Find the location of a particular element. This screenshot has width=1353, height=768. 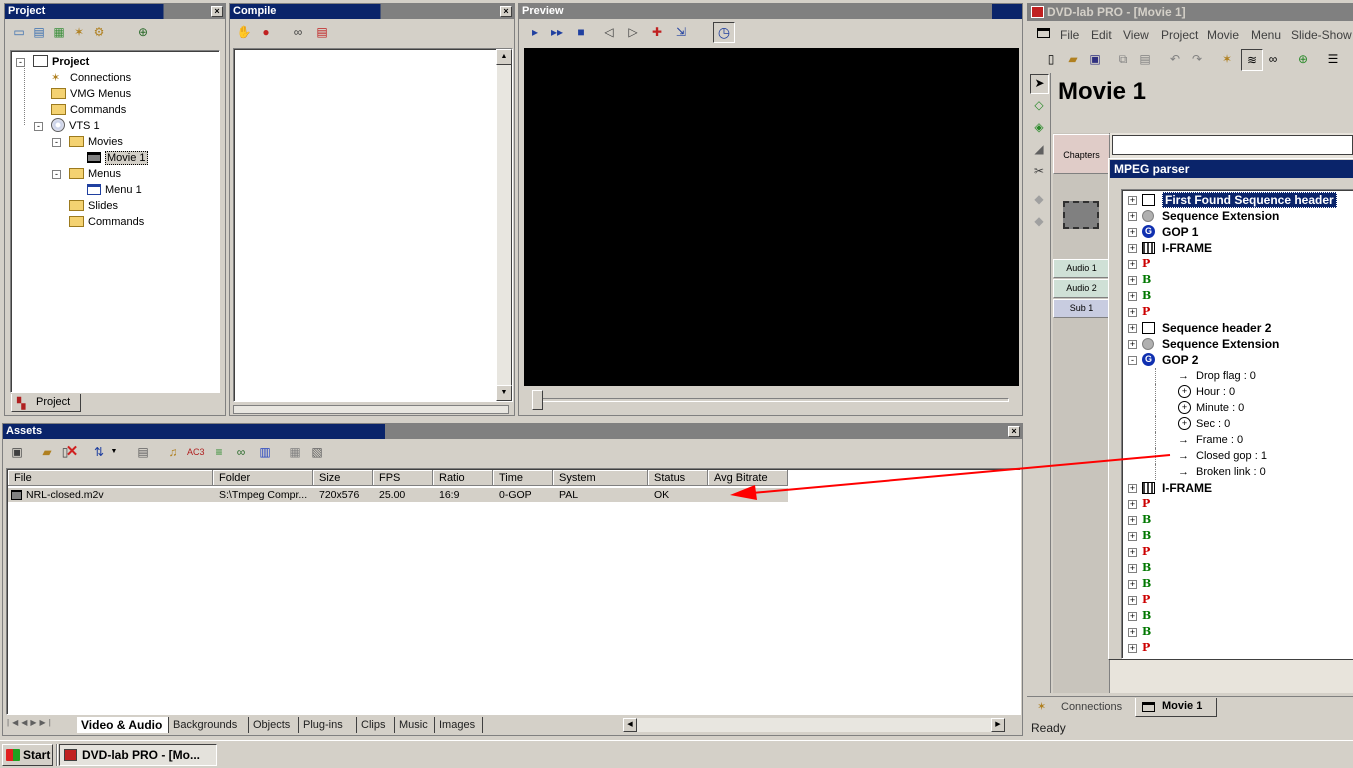

next-marker-tool-icon: ◆ is located at coordinates (1039, 221).